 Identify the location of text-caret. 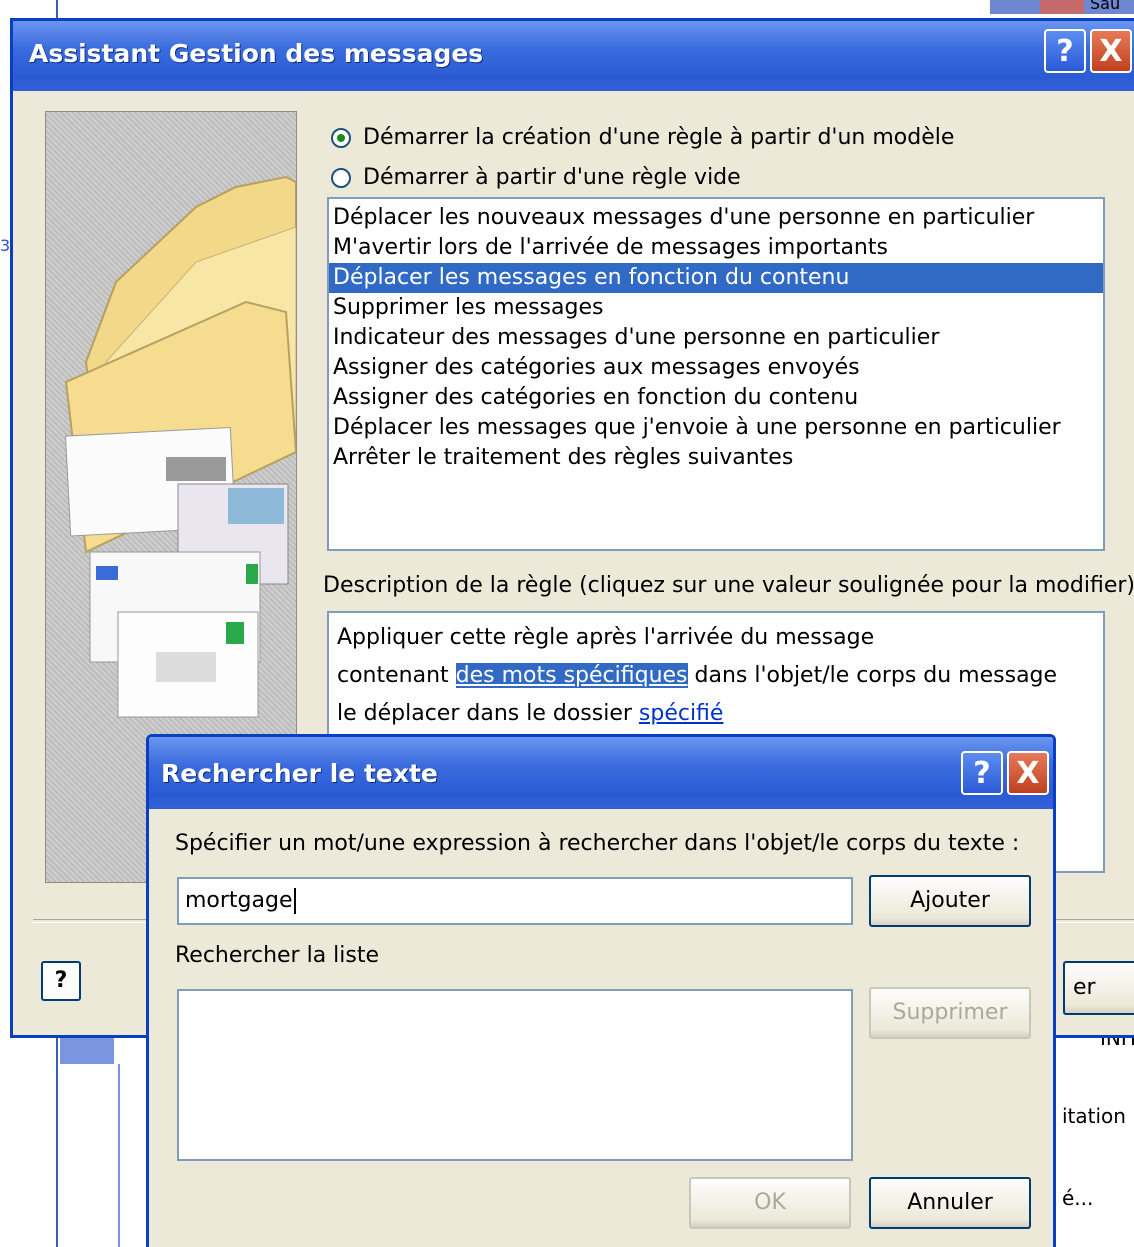
(294, 901).